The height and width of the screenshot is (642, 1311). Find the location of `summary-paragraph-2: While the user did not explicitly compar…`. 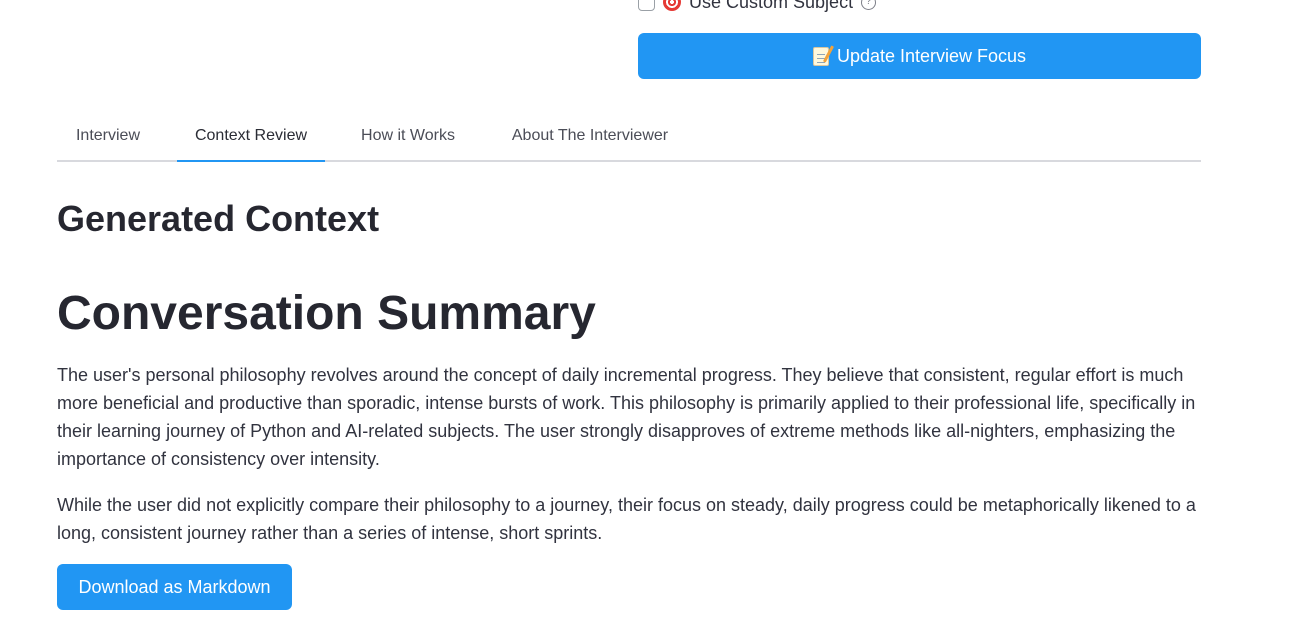

summary-paragraph-2: While the user did not explicitly compar… is located at coordinates (626, 519).